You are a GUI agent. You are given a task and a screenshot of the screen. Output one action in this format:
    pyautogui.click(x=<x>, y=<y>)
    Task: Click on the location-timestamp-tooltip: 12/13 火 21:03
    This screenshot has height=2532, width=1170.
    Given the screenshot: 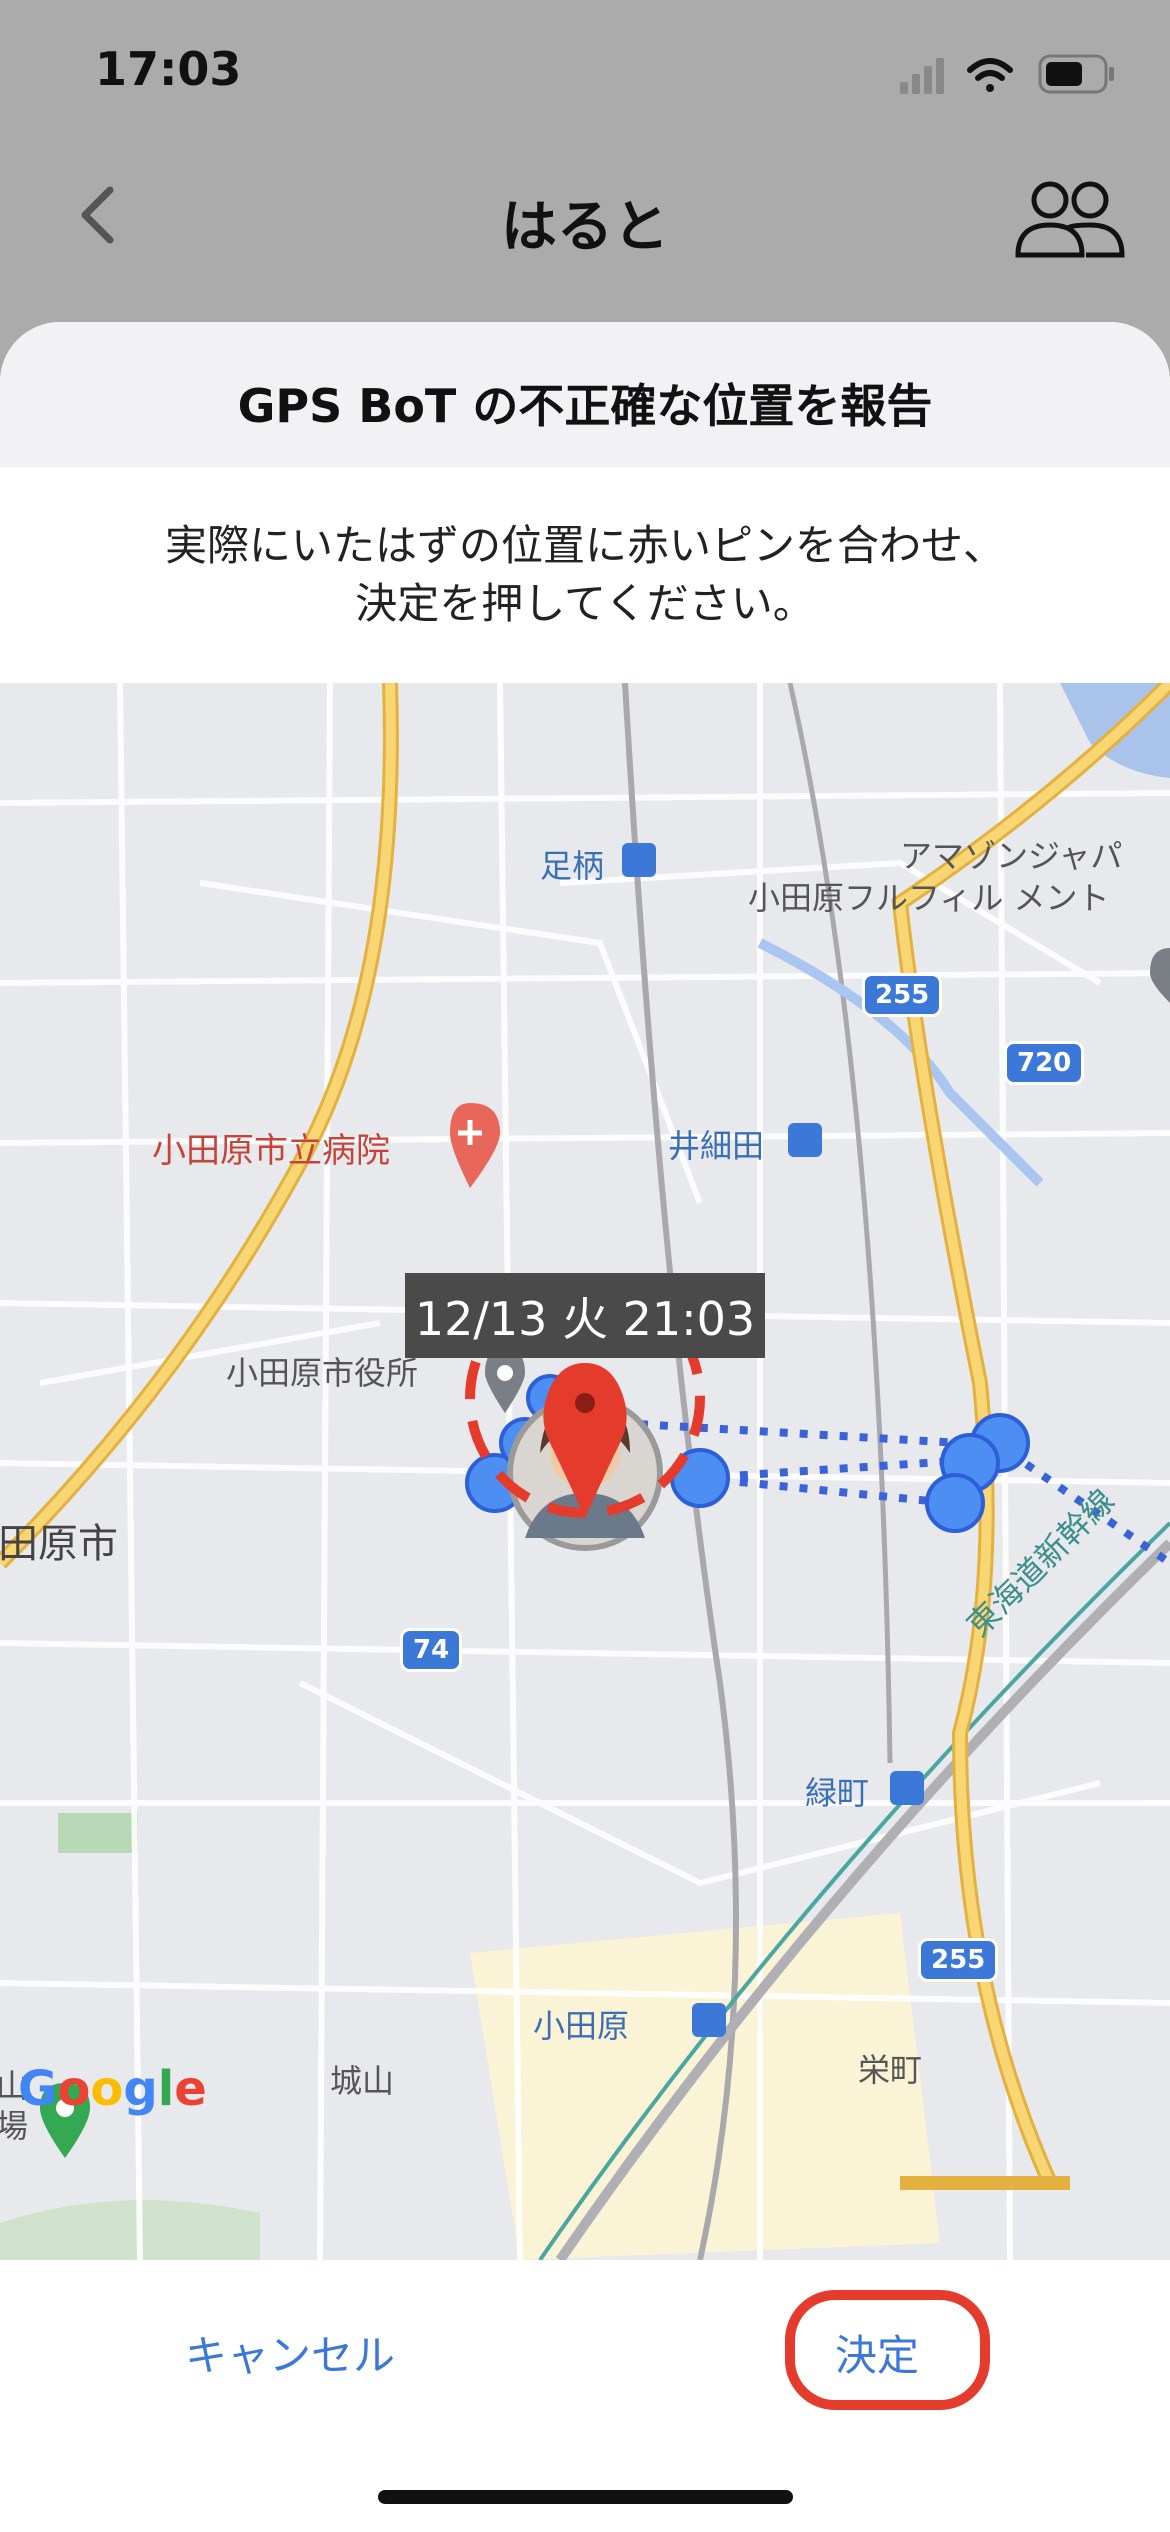 What is the action you would take?
    pyautogui.click(x=585, y=1315)
    